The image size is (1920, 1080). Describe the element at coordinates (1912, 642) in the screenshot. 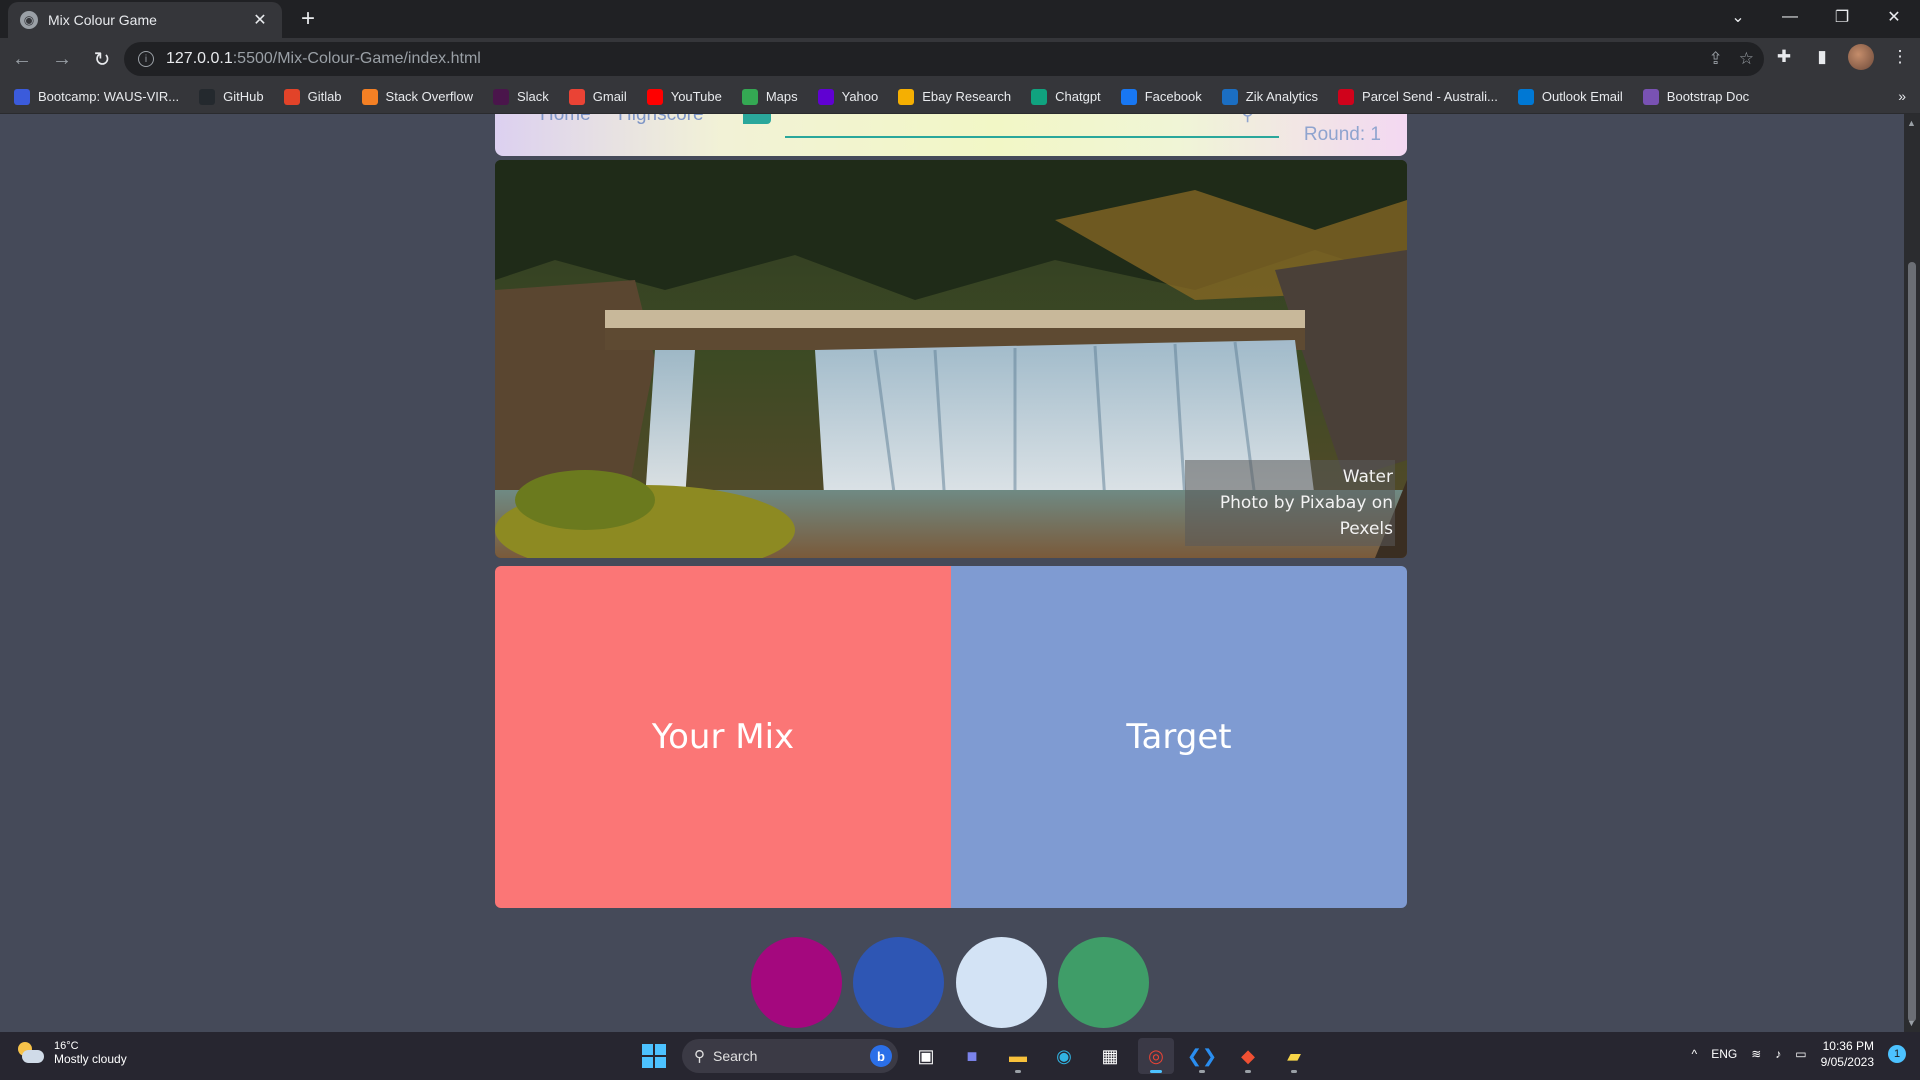

I see `scrollbar-thumb` at that location.